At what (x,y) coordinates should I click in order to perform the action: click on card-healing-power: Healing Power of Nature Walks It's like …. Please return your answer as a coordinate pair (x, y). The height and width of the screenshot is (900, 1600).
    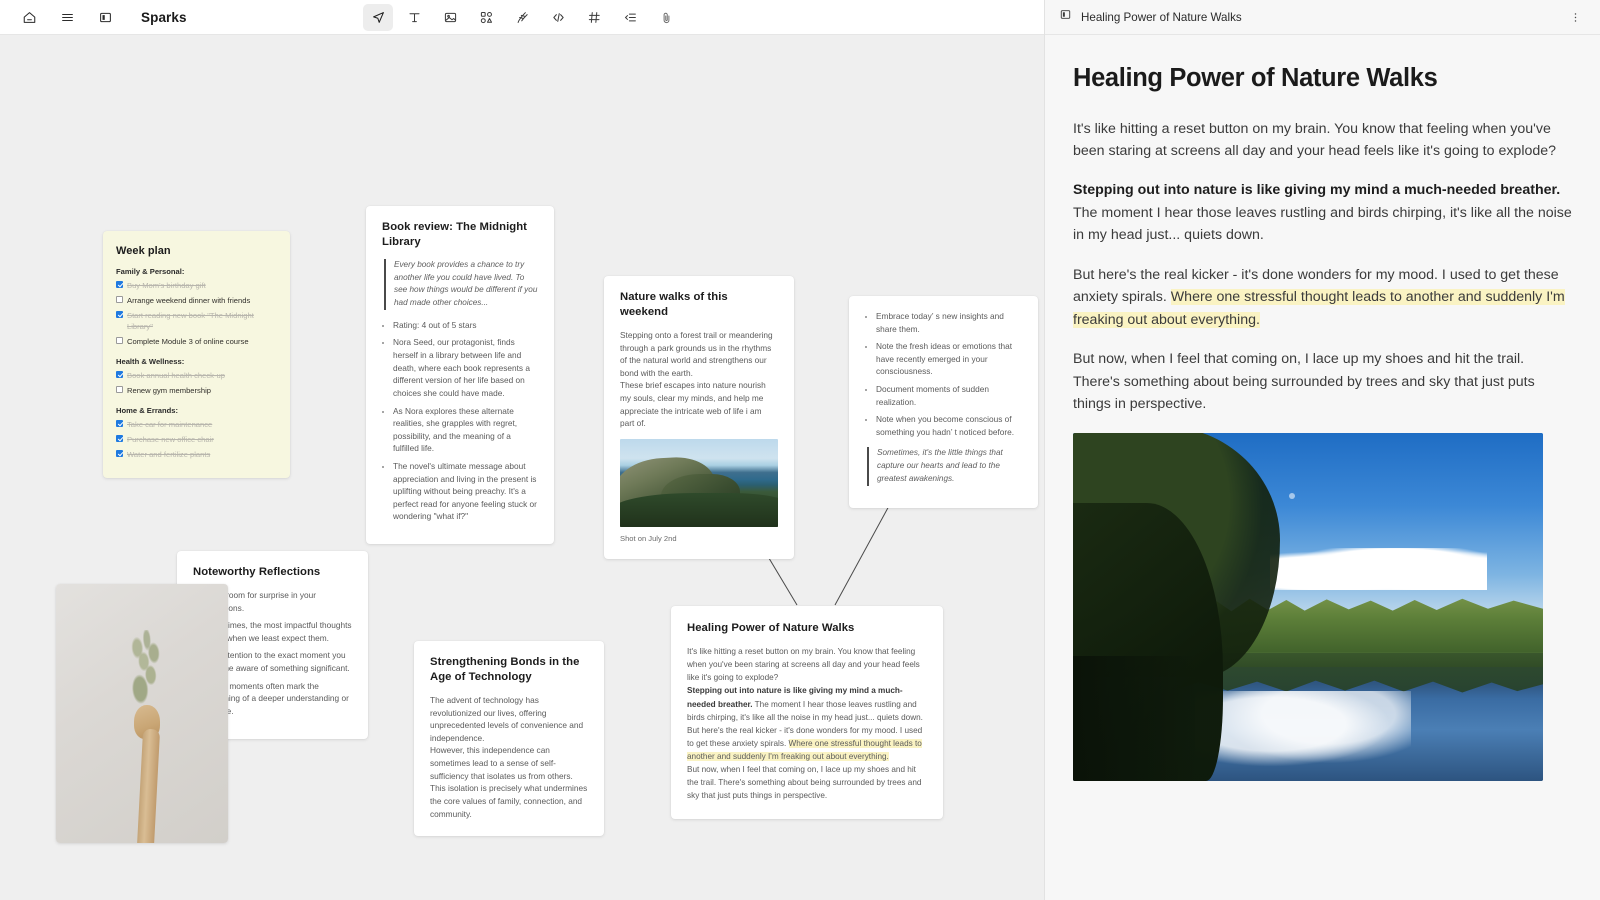
    Looking at the image, I should click on (807, 712).